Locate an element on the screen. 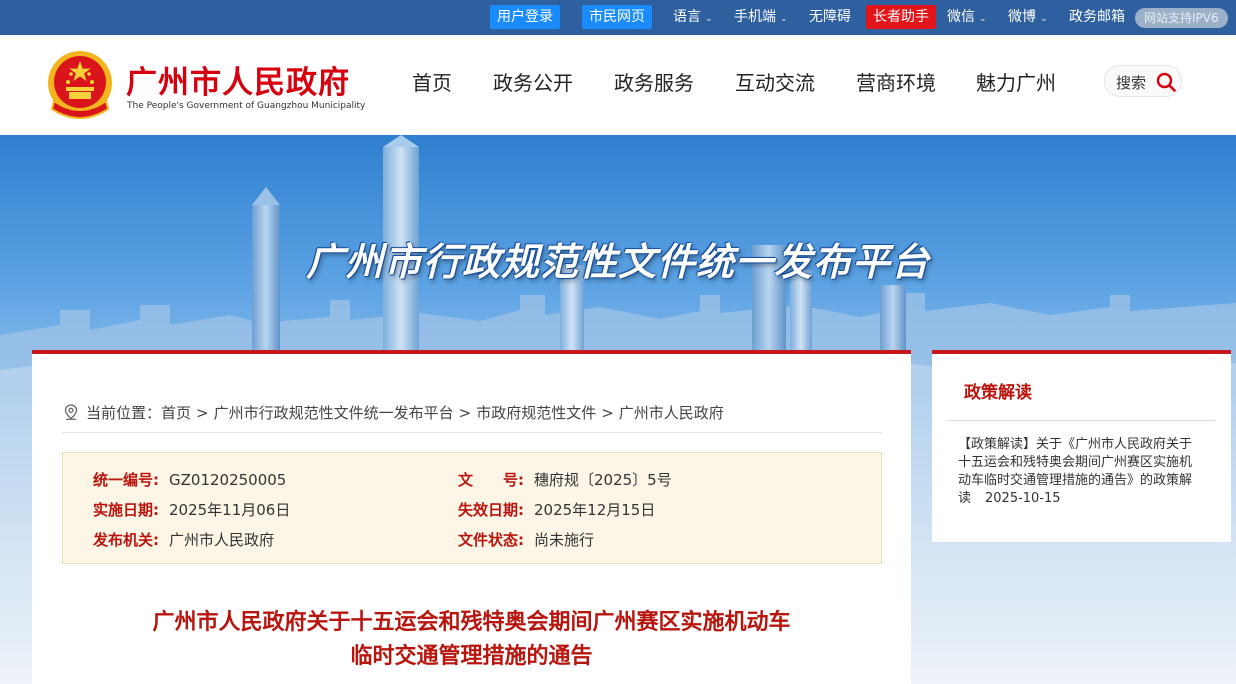  breadcrumb-divider is located at coordinates (472, 432).